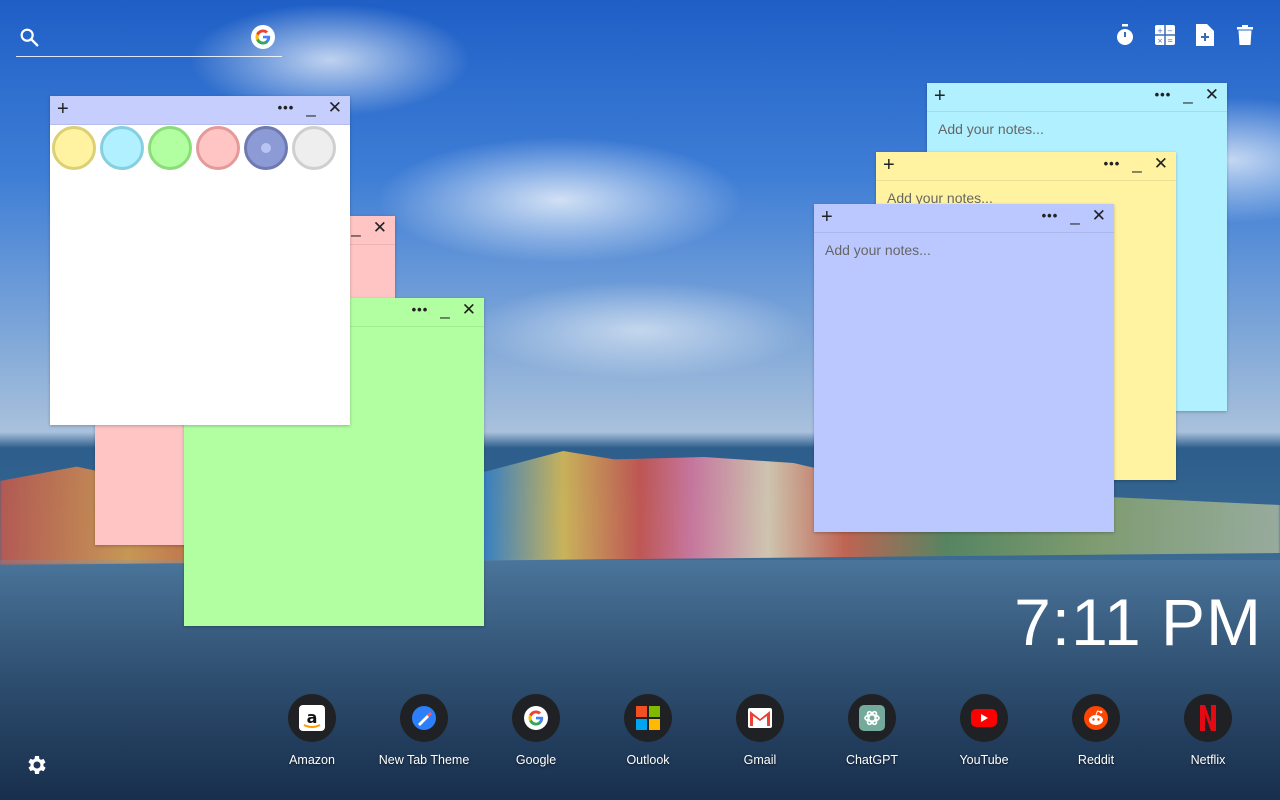 The image size is (1280, 800). What do you see at coordinates (29, 37) in the screenshot?
I see `search-icon` at bounding box center [29, 37].